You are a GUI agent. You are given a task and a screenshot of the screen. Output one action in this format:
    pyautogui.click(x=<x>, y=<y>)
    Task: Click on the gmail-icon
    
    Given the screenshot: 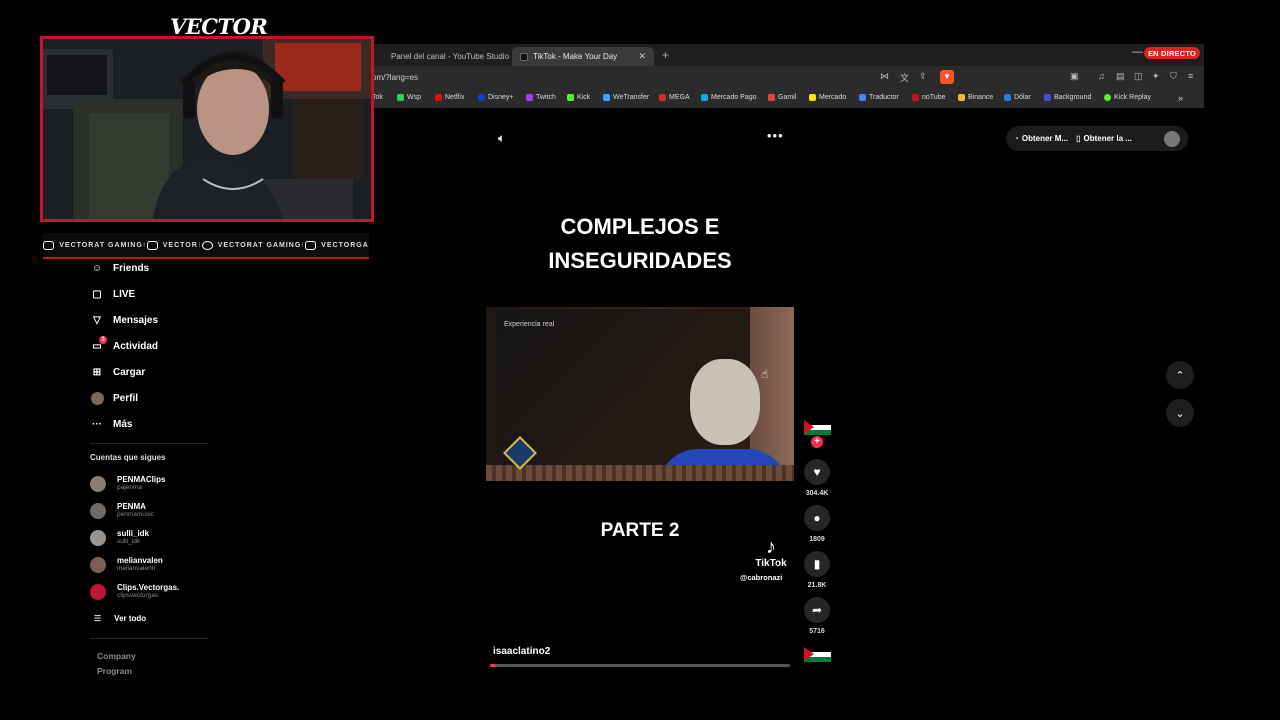 What is the action you would take?
    pyautogui.click(x=771, y=97)
    